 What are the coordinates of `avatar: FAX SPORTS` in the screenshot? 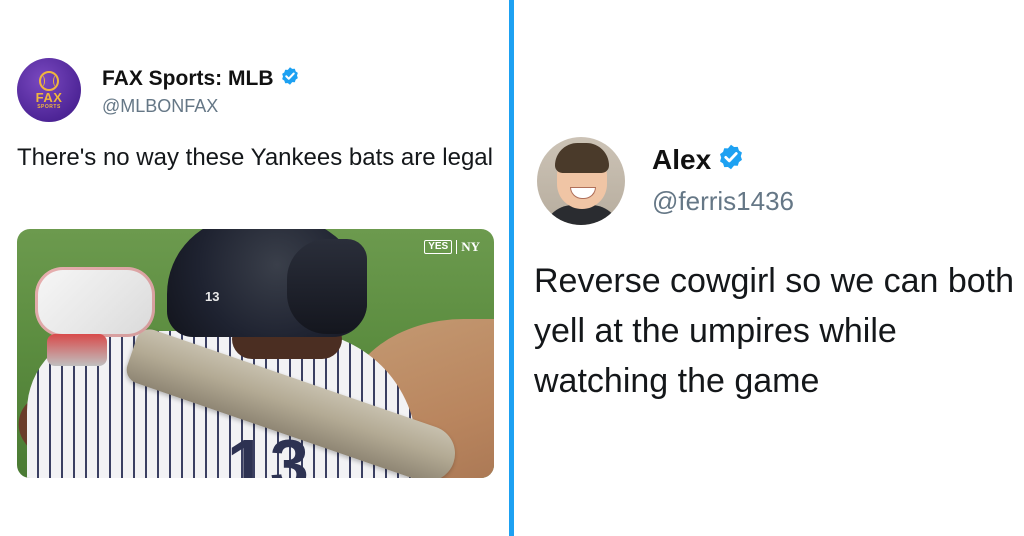 It's located at (49, 90).